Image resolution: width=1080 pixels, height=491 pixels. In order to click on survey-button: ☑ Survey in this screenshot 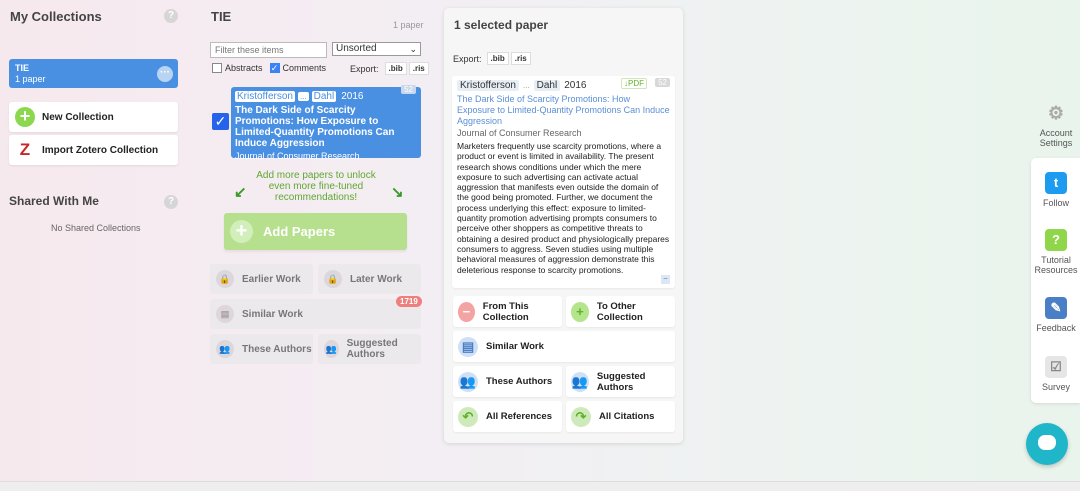, I will do `click(1055, 374)`.